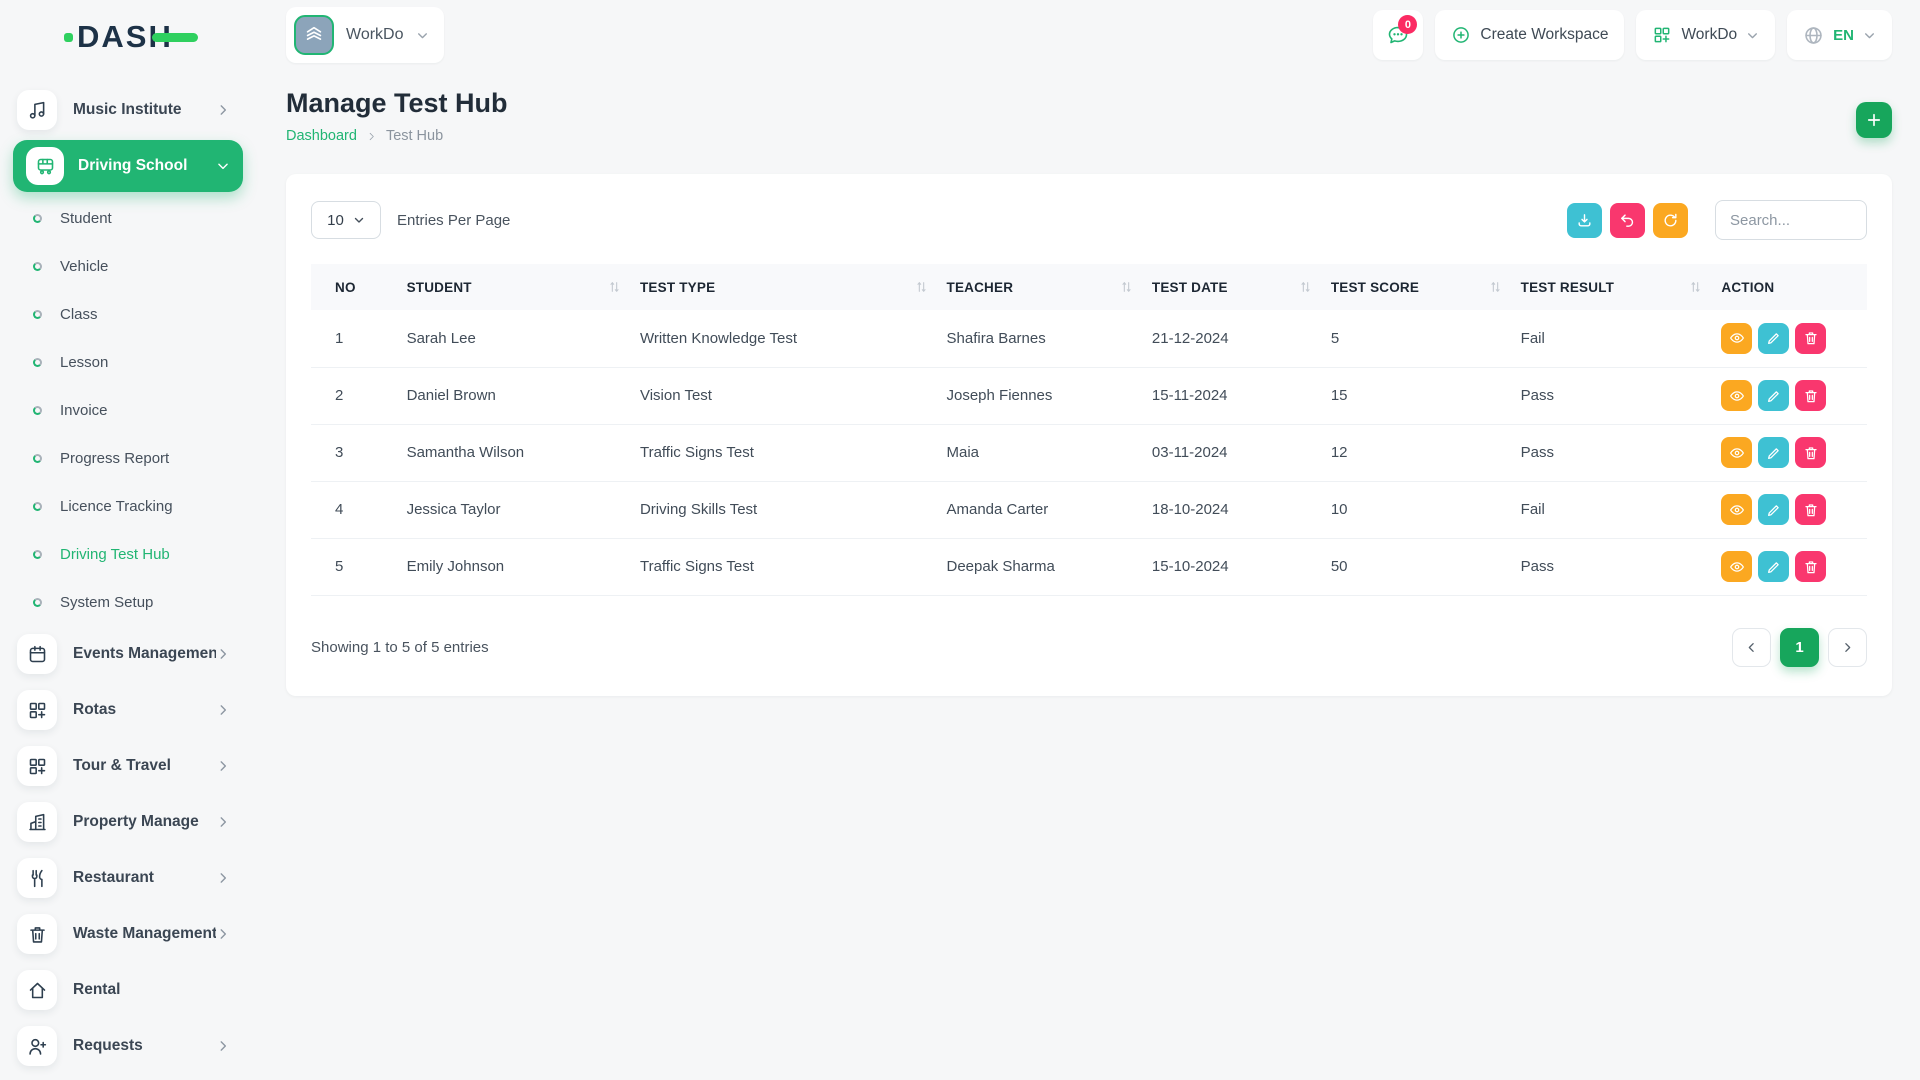 The image size is (1920, 1080). I want to click on search-input, so click(1791, 220).